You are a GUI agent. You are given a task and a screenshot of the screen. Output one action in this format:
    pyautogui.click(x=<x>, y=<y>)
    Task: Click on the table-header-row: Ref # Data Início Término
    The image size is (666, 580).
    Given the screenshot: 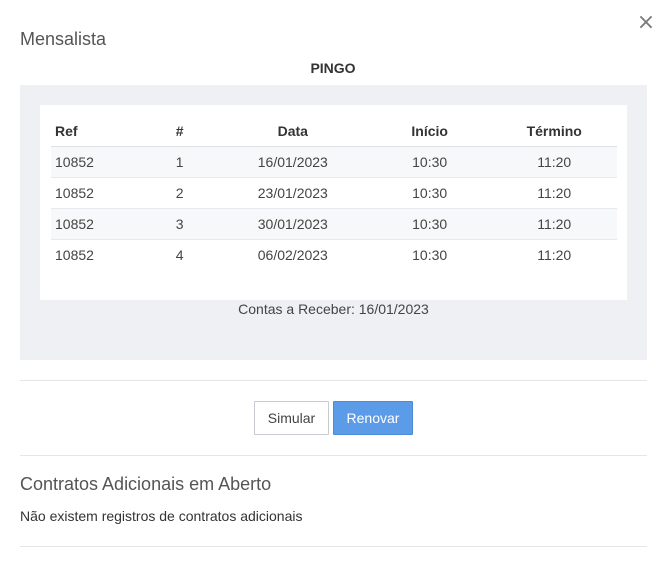 What is the action you would take?
    pyautogui.click(x=334, y=132)
    